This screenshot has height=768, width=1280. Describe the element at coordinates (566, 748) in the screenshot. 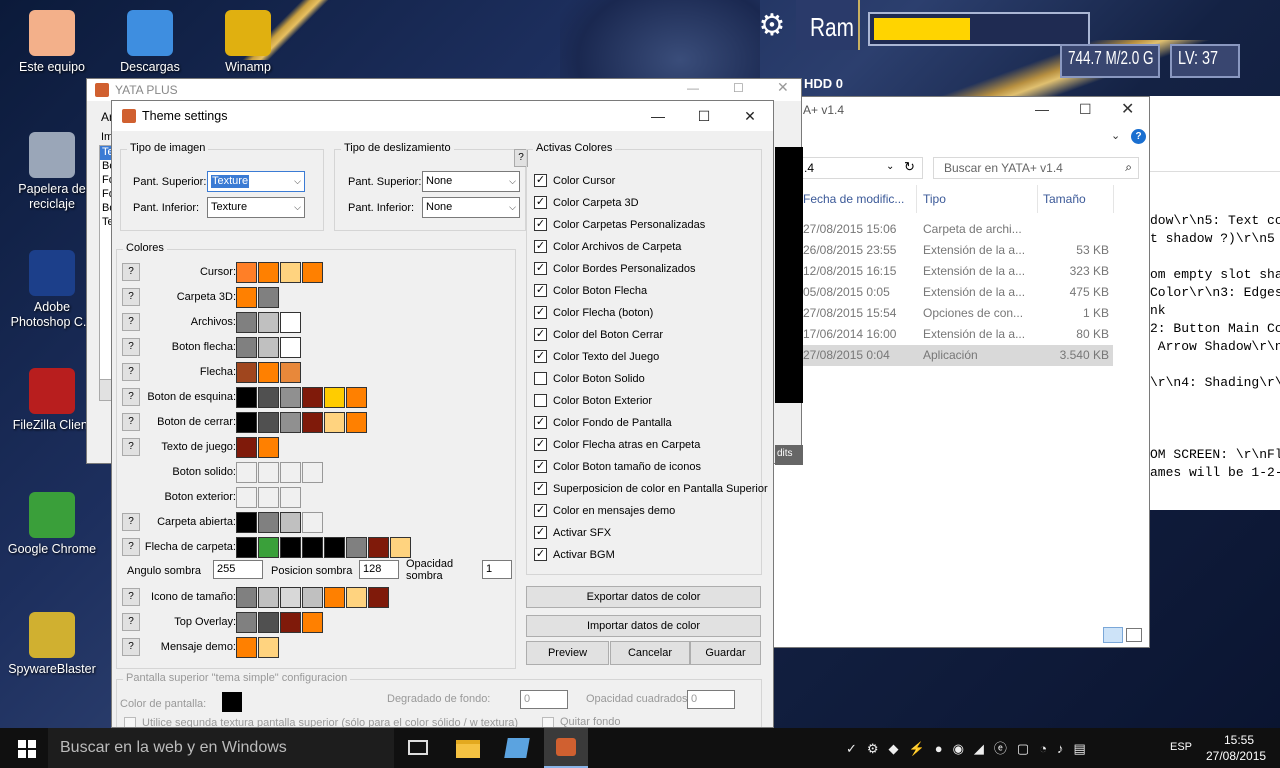

I see `yata-taskbar-button` at that location.